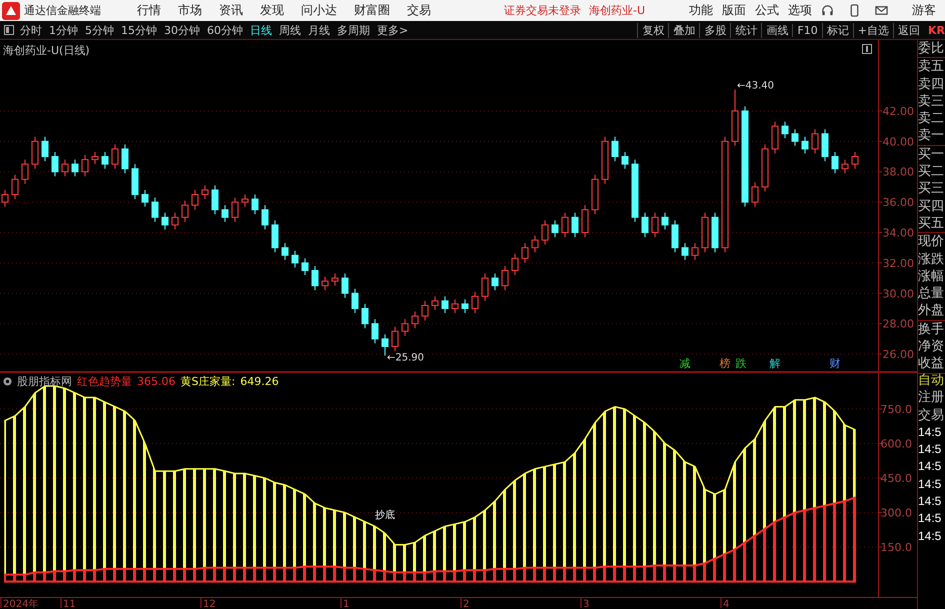  What do you see at coordinates (898, 355) in the screenshot?
I see `axis-label: 26.00` at bounding box center [898, 355].